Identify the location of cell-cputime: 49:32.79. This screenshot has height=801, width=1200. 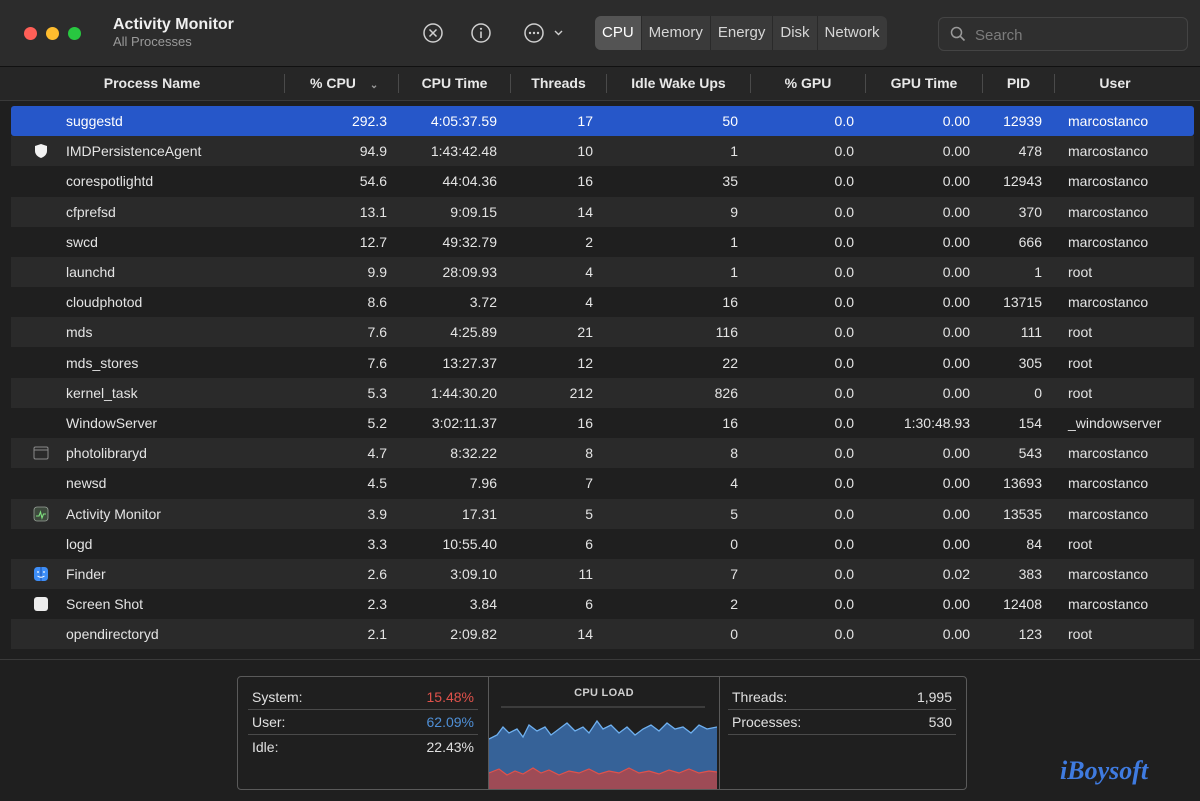
(470, 241).